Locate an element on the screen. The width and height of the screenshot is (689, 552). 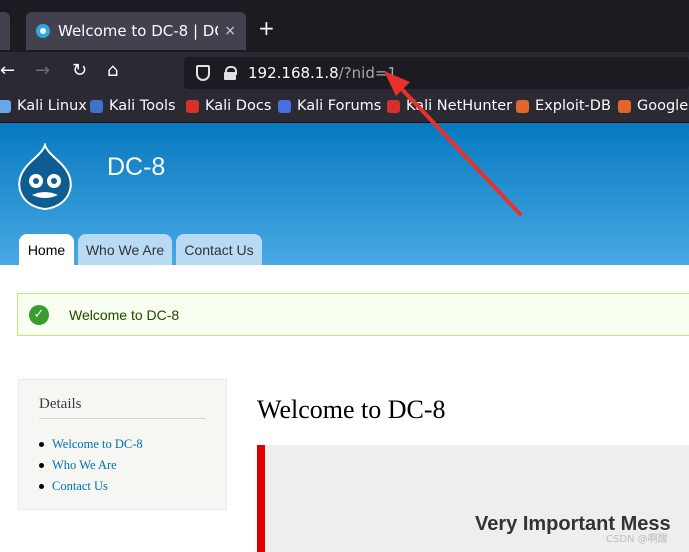
sidebar-title: Details is located at coordinates (60, 404).